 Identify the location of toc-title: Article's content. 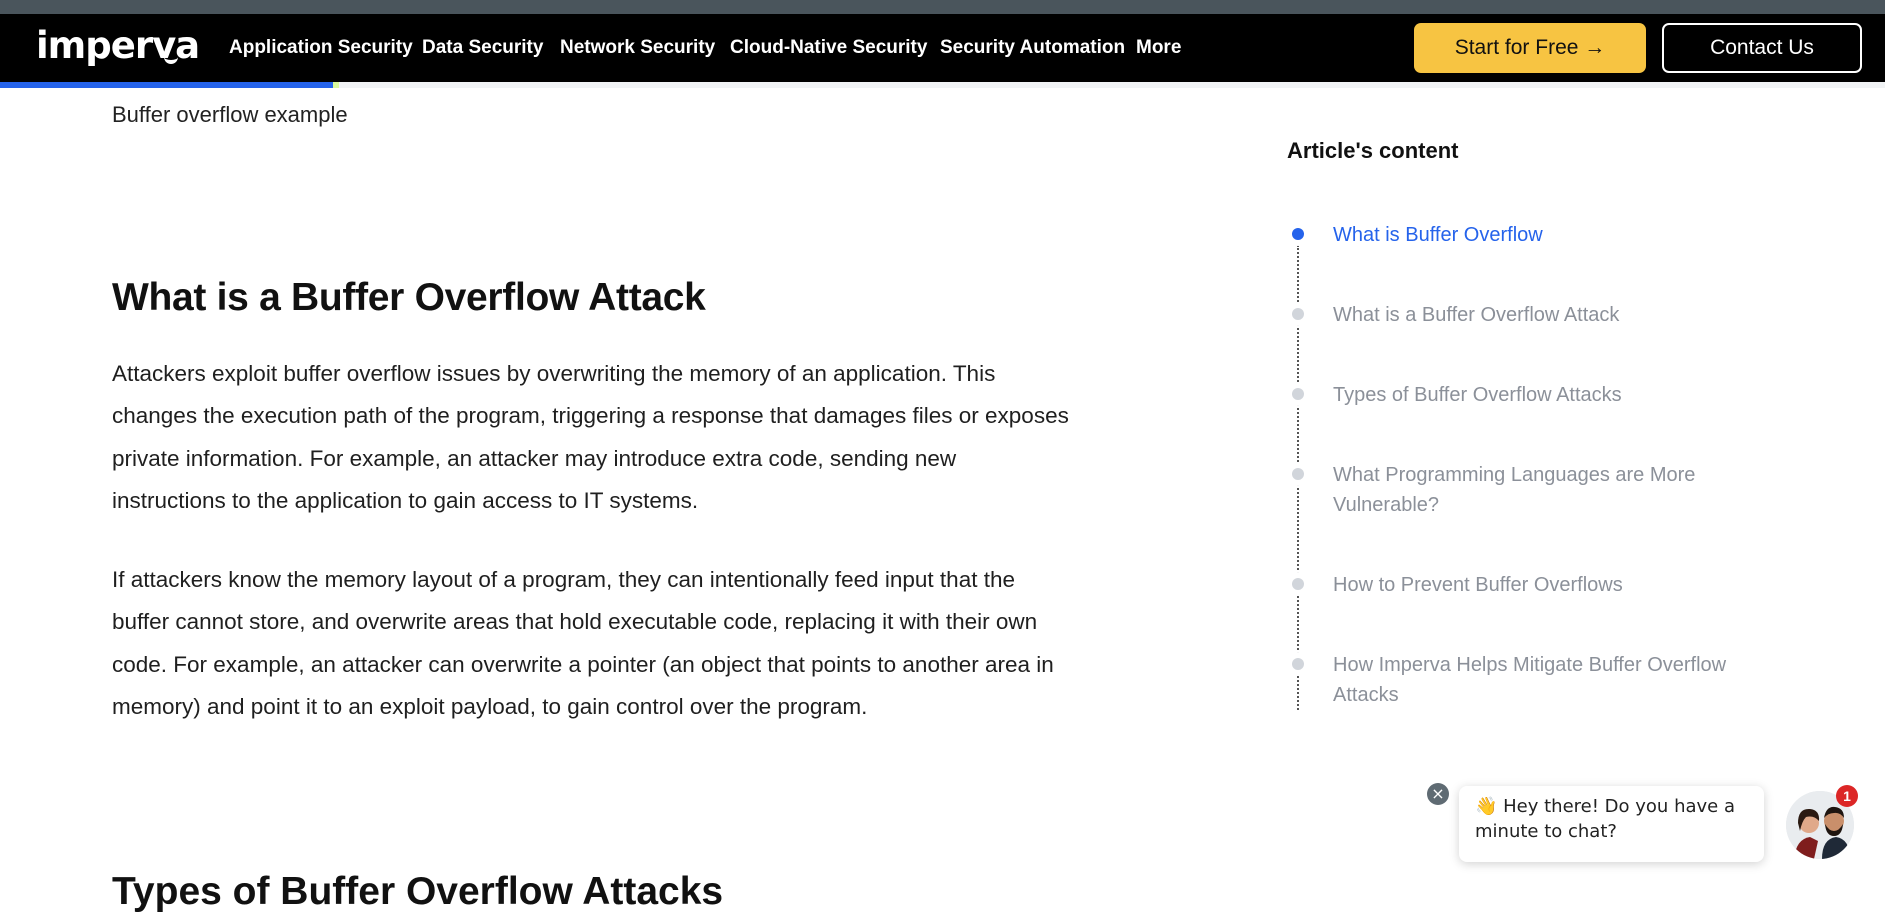
(1373, 150).